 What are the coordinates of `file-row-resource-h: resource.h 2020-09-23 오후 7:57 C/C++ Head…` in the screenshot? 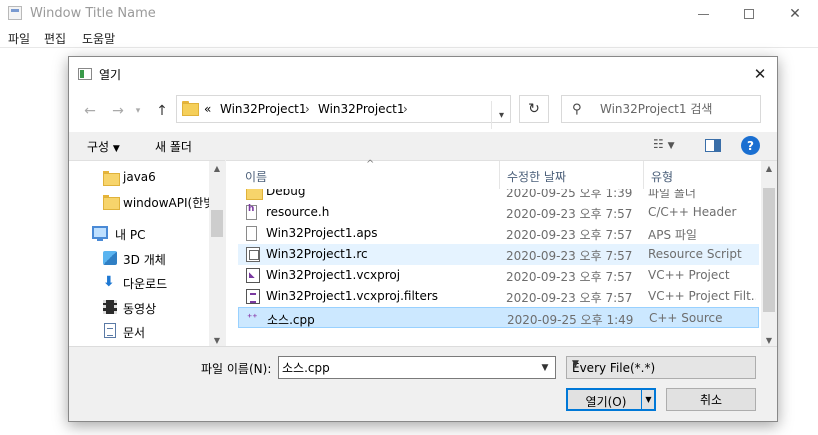 It's located at (498, 212).